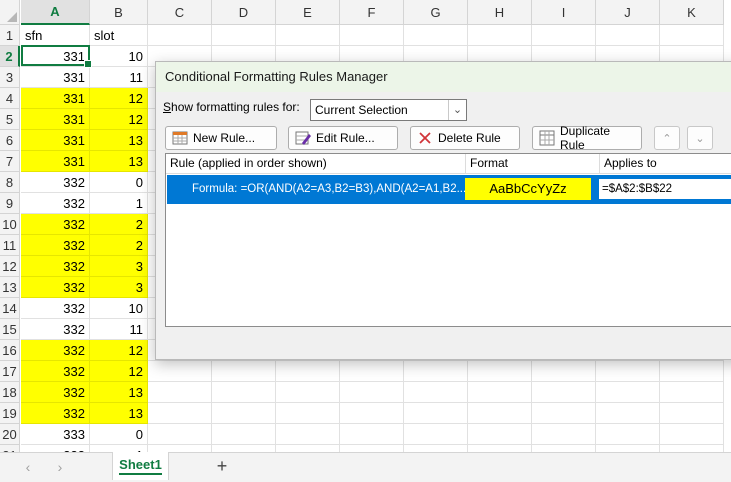  Describe the element at coordinates (180, 12) in the screenshot. I see `column-header-c: C` at that location.